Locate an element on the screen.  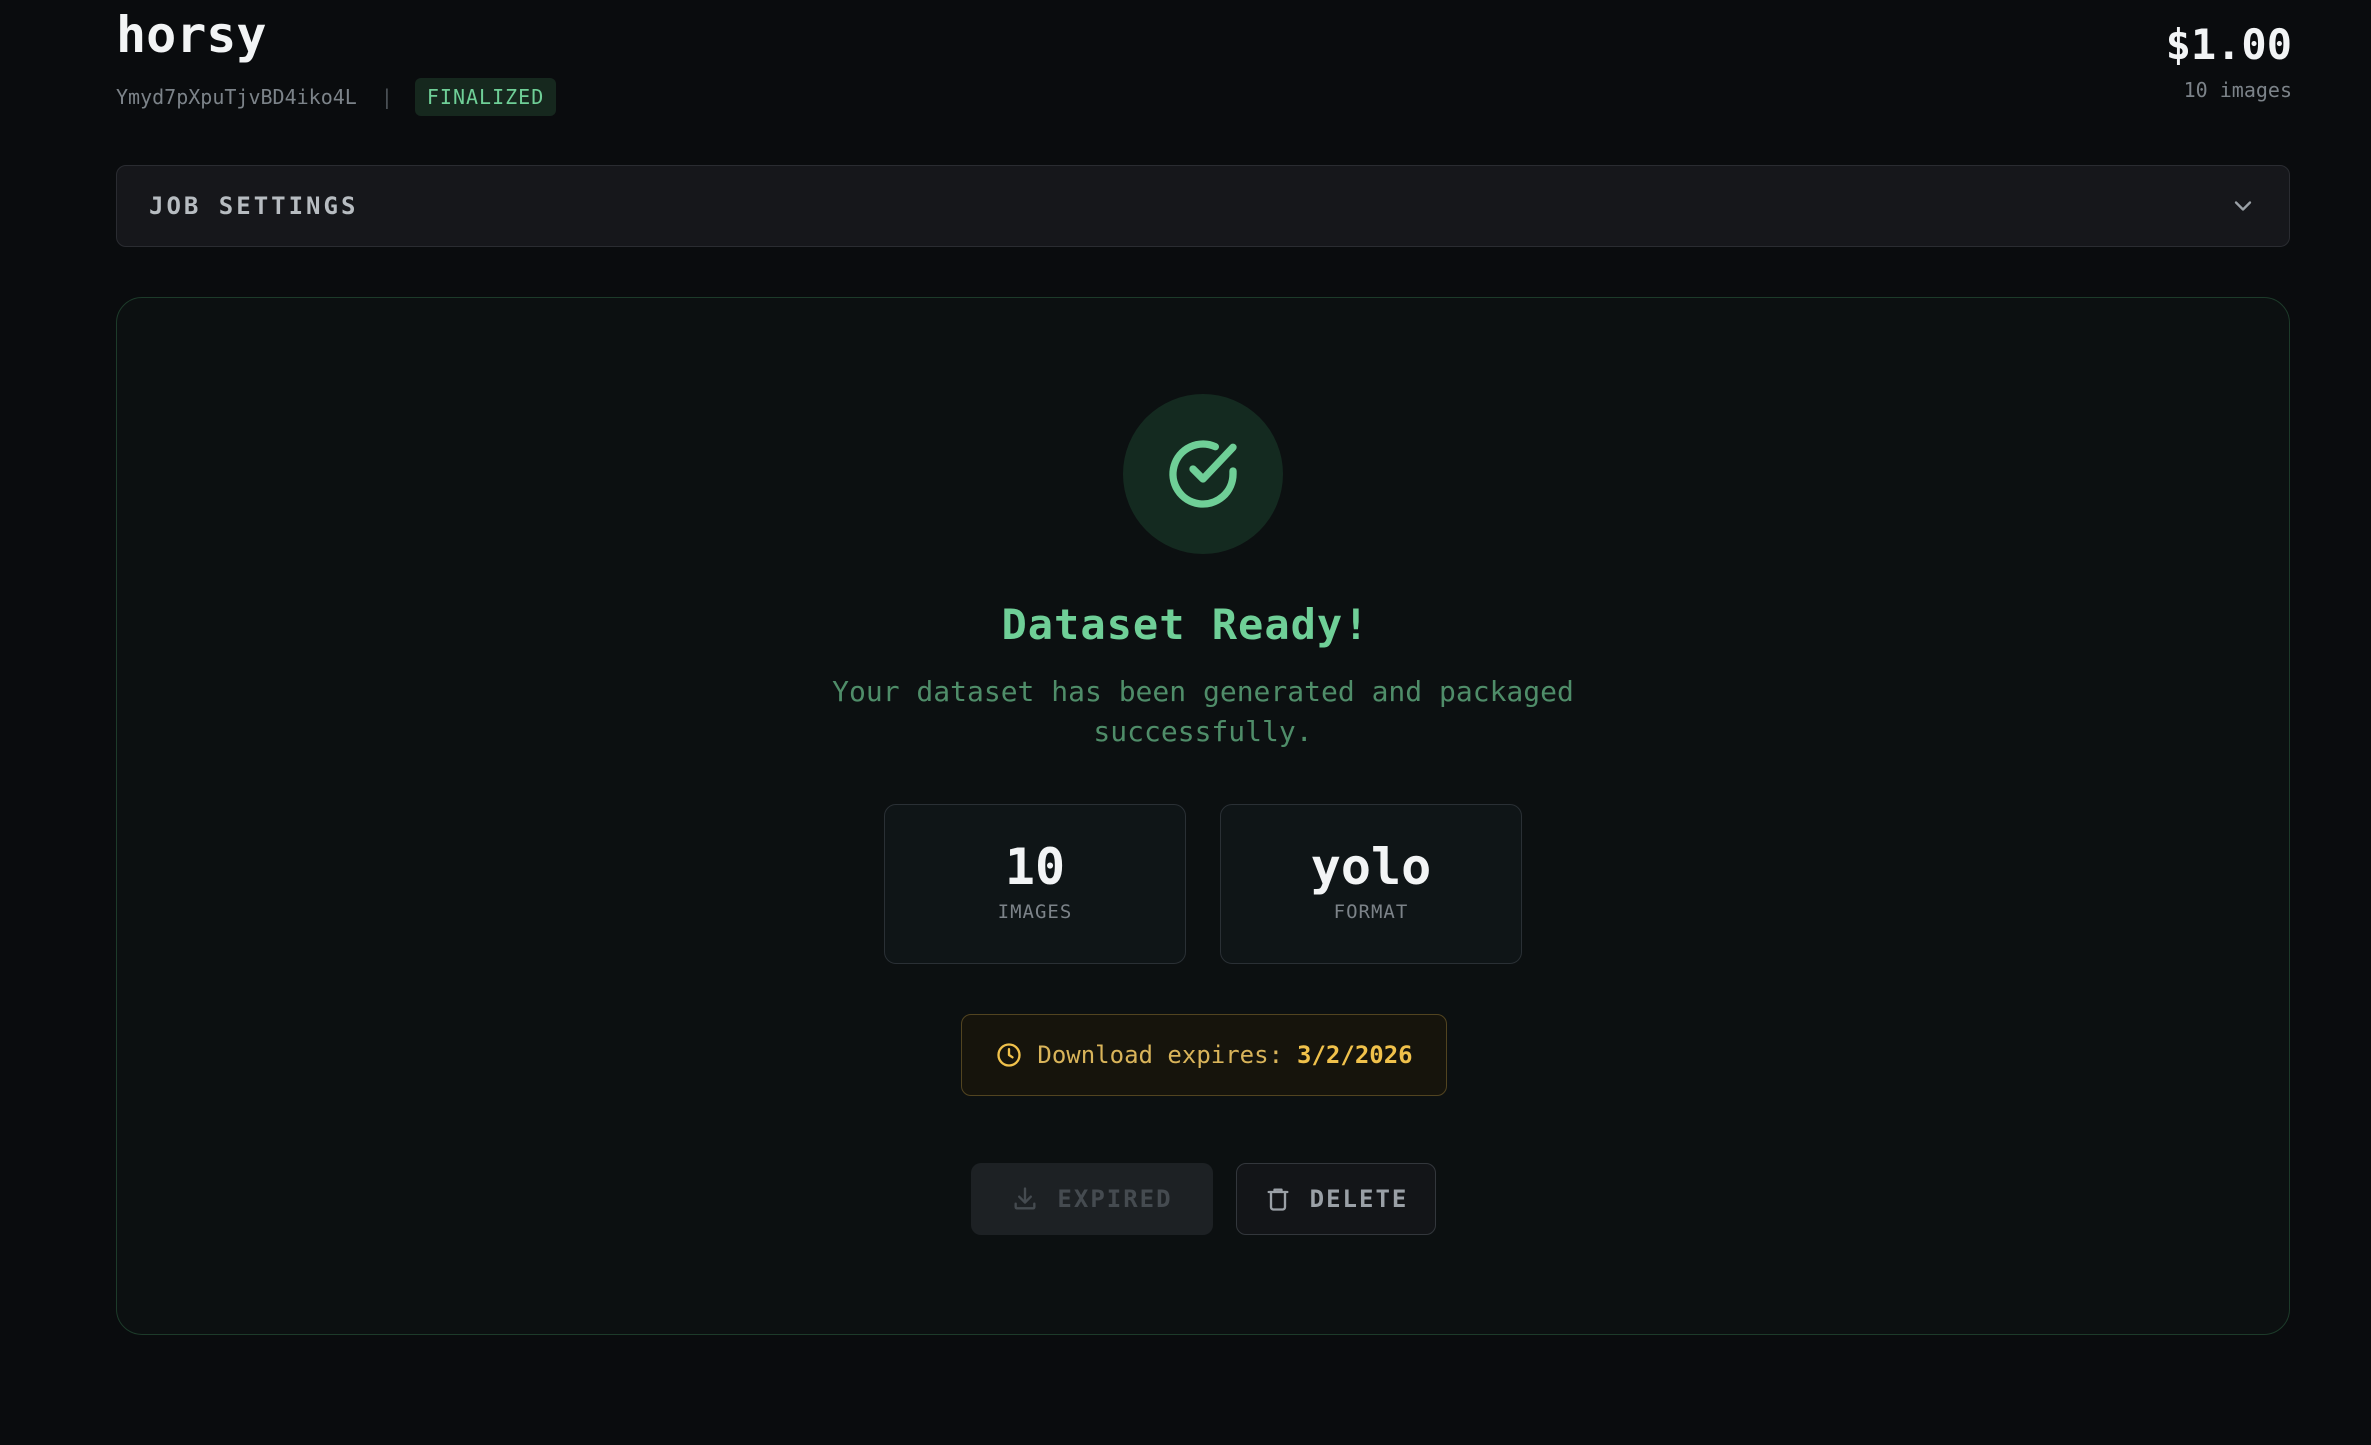
stat-format: yolo FORMAT is located at coordinates (1371, 884).